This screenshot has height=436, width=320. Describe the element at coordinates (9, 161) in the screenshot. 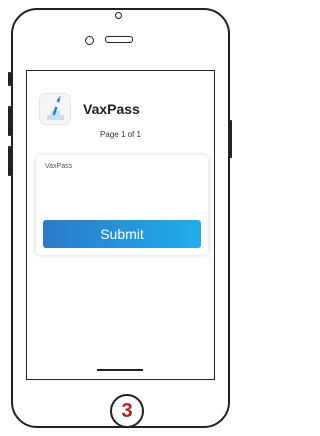

I see `volume-down-button` at that location.